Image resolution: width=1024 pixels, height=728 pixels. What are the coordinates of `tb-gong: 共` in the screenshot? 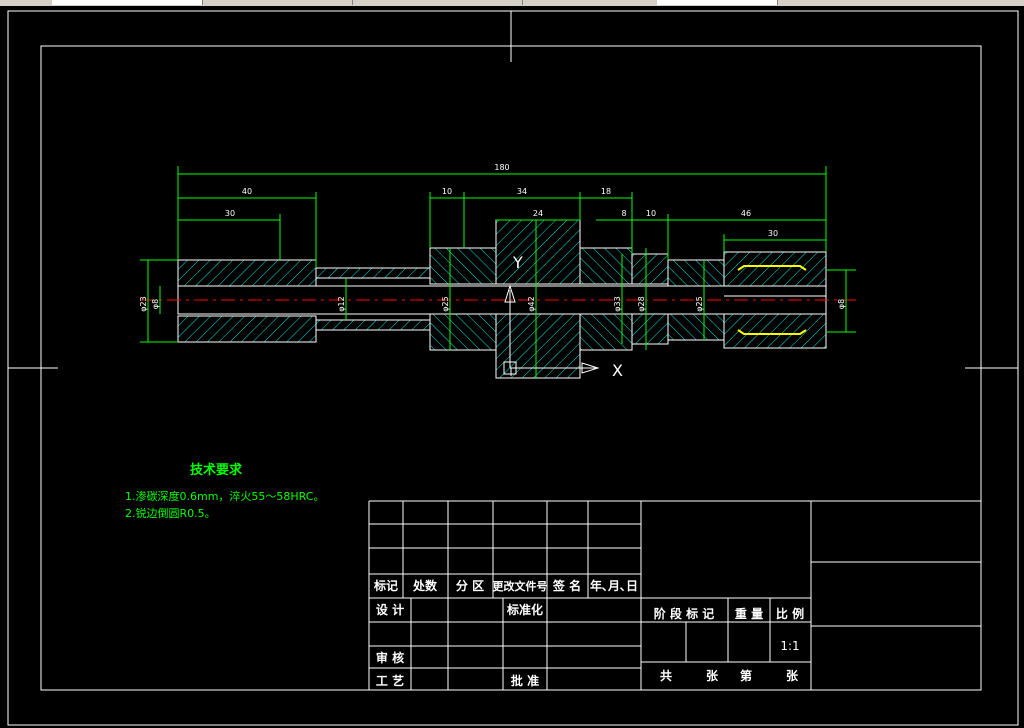 It's located at (666, 675).